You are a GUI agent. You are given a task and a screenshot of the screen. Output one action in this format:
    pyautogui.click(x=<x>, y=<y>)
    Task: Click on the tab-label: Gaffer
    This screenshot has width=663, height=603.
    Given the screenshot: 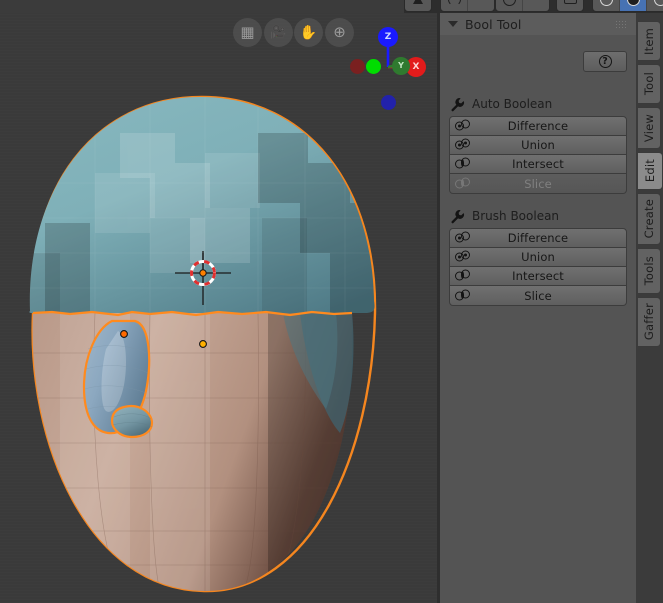 What is the action you would take?
    pyautogui.click(x=649, y=322)
    